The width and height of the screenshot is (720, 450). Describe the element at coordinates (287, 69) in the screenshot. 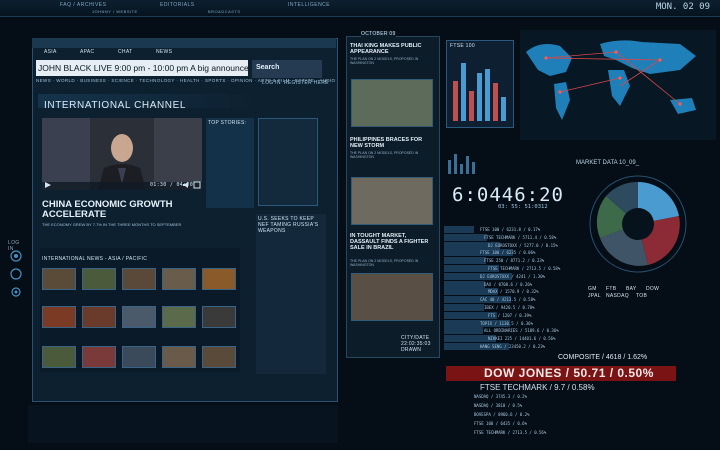

I see `search-box: Search` at that location.